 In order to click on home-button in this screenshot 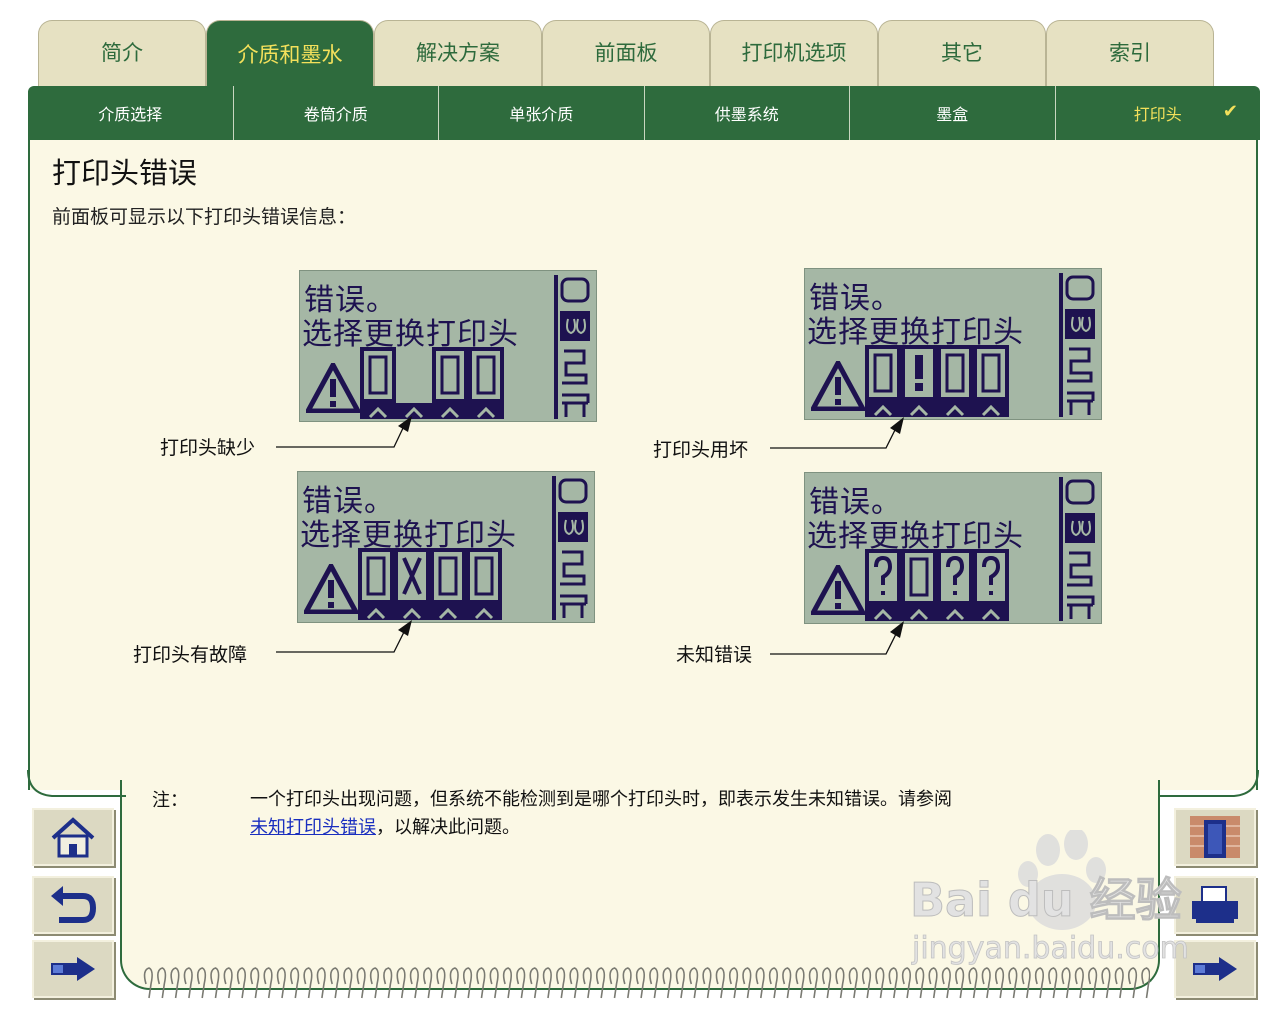, I will do `click(73, 837)`.